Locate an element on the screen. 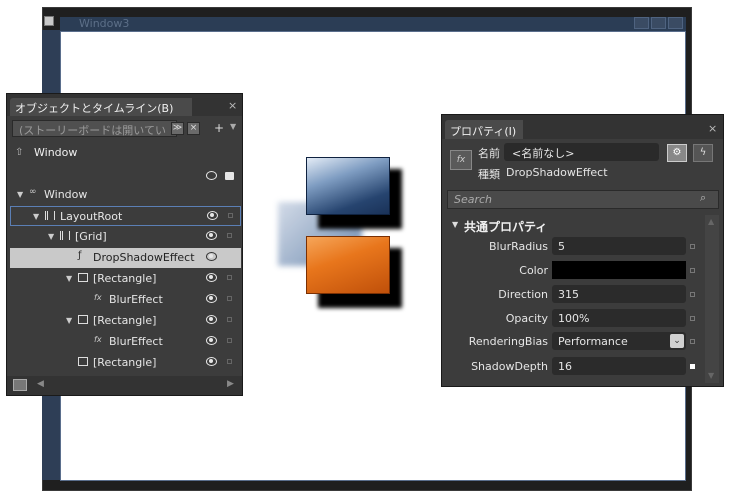 Image resolution: width=730 pixels, height=496 pixels. timeline-toggle-icon is located at coordinates (20, 385).